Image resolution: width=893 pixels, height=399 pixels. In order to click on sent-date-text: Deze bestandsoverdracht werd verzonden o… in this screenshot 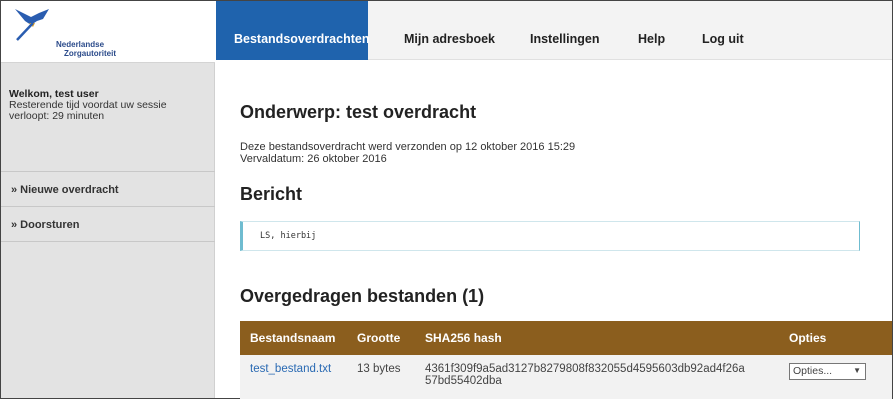, I will do `click(408, 147)`.